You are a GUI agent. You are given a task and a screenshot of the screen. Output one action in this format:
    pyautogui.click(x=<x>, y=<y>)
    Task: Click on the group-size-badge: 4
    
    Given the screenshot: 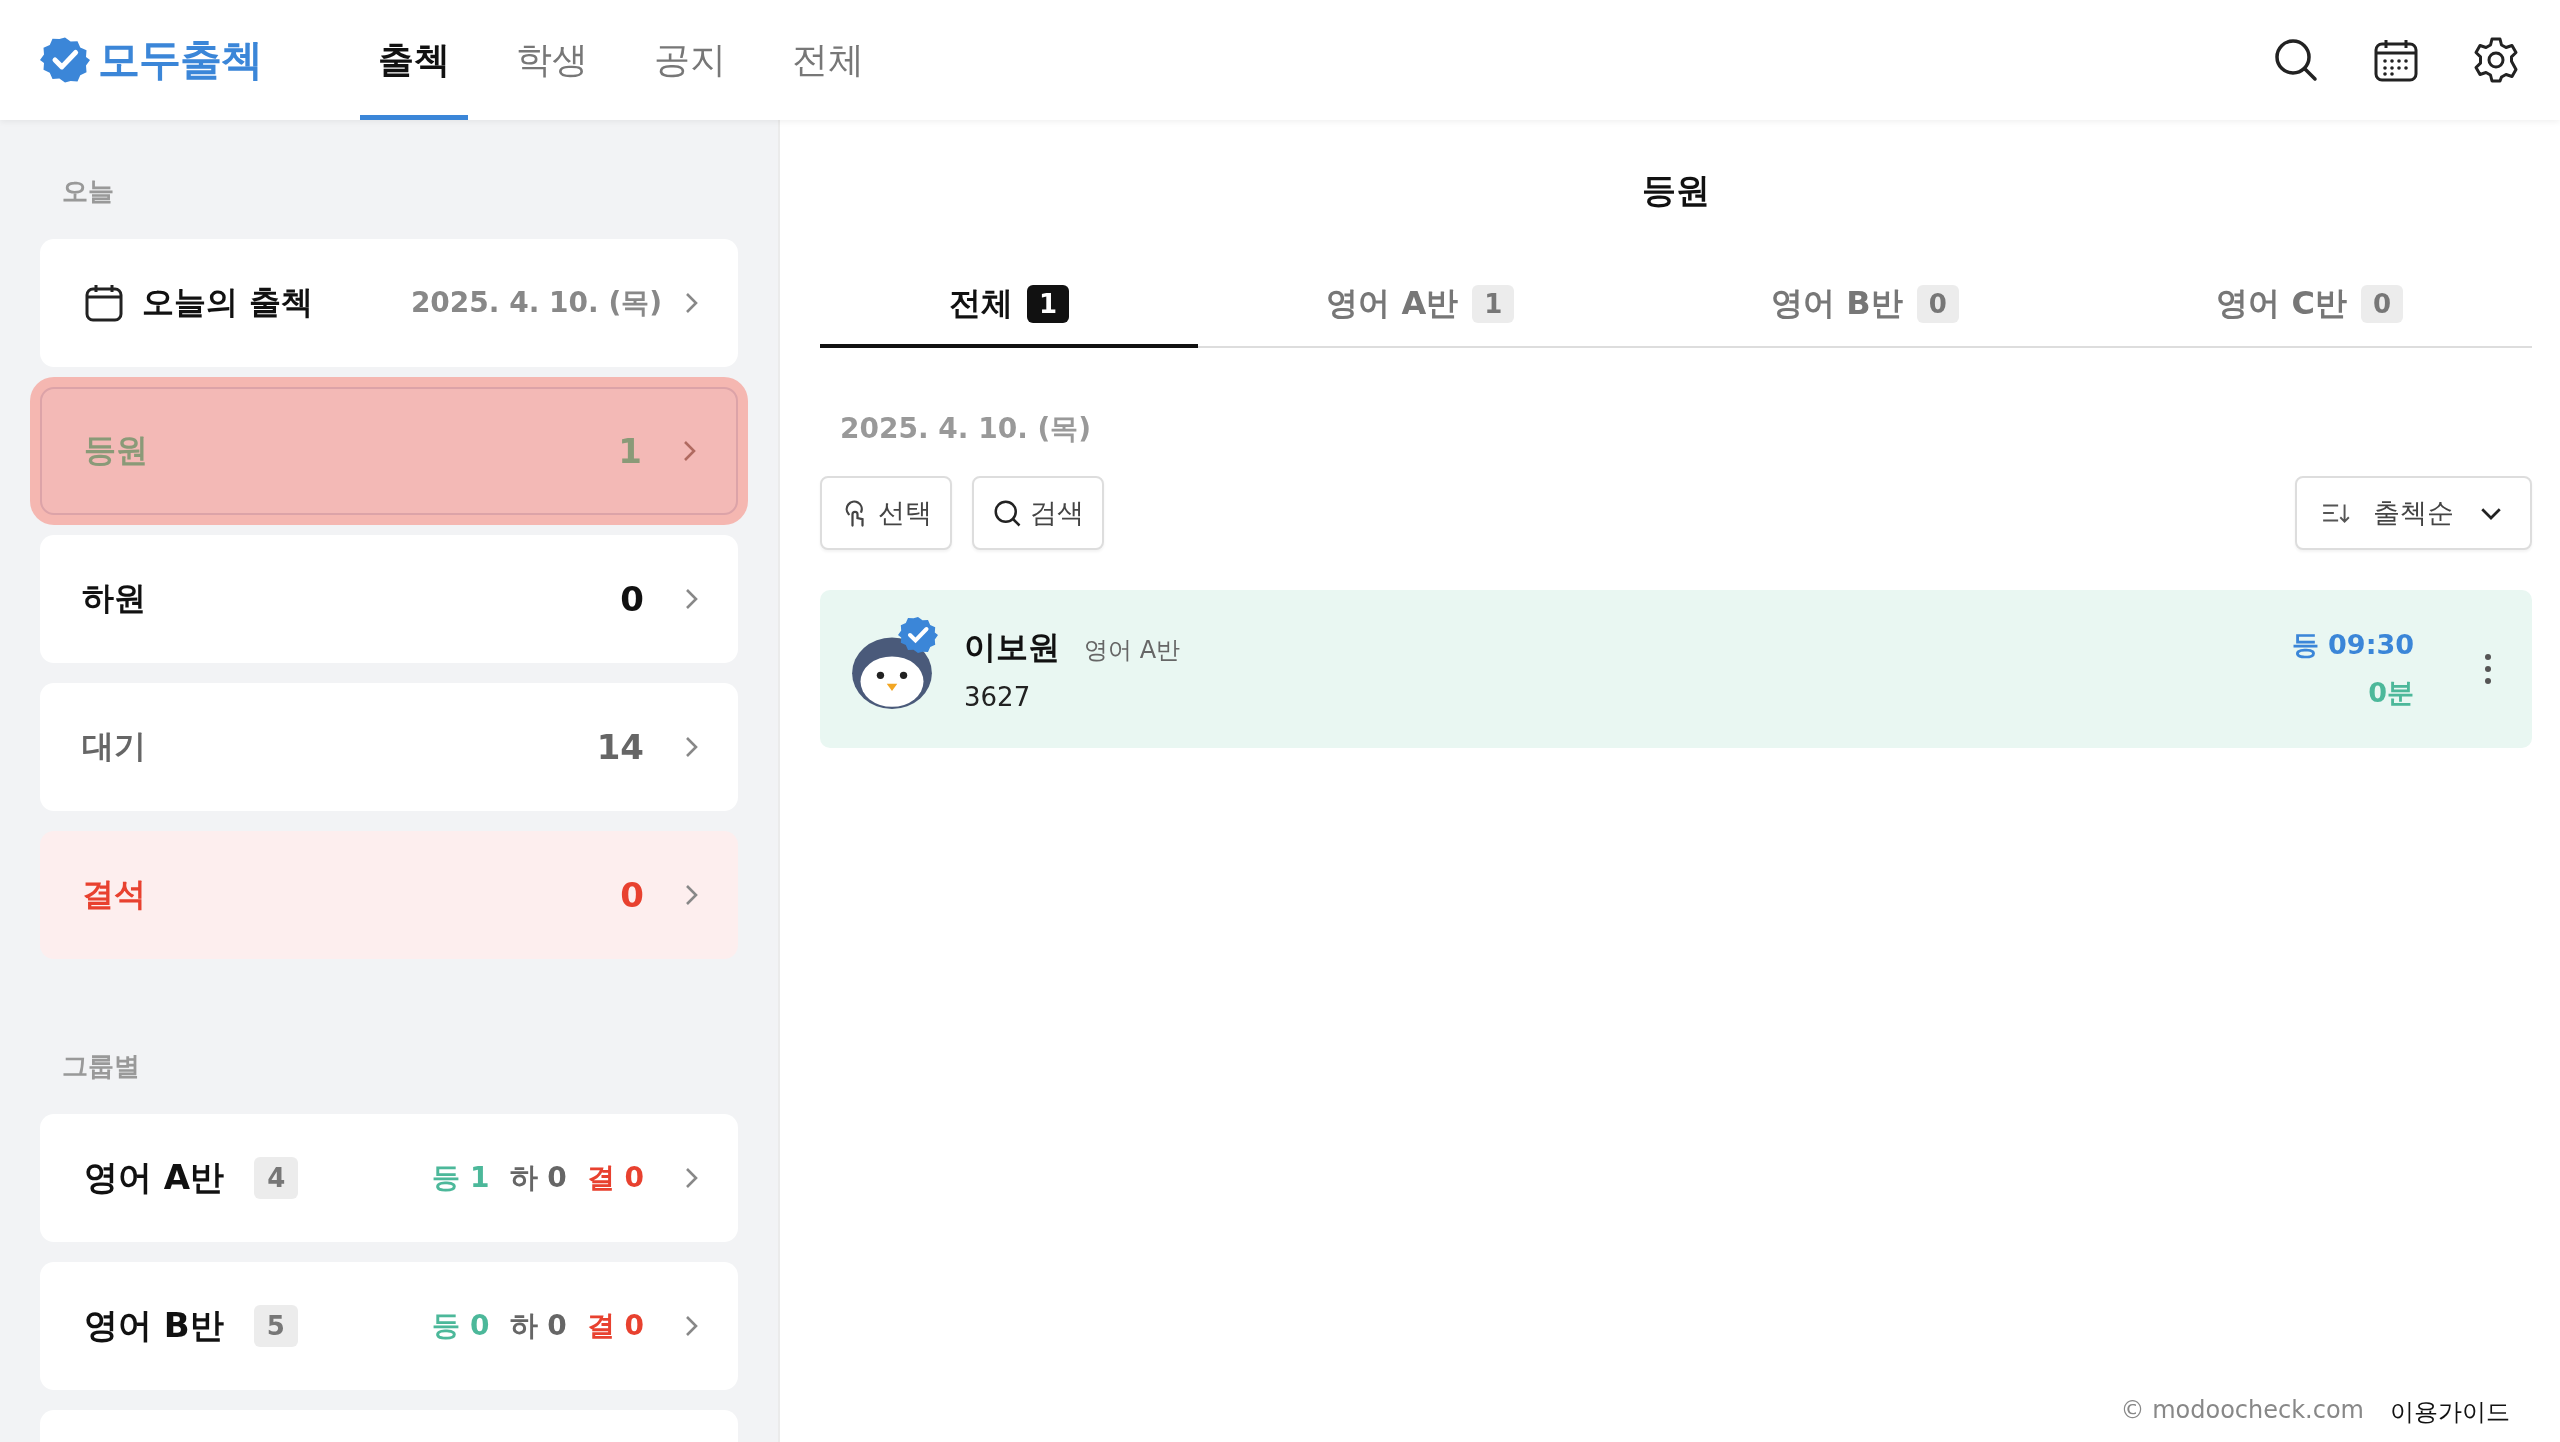 What is the action you would take?
    pyautogui.click(x=276, y=1178)
    